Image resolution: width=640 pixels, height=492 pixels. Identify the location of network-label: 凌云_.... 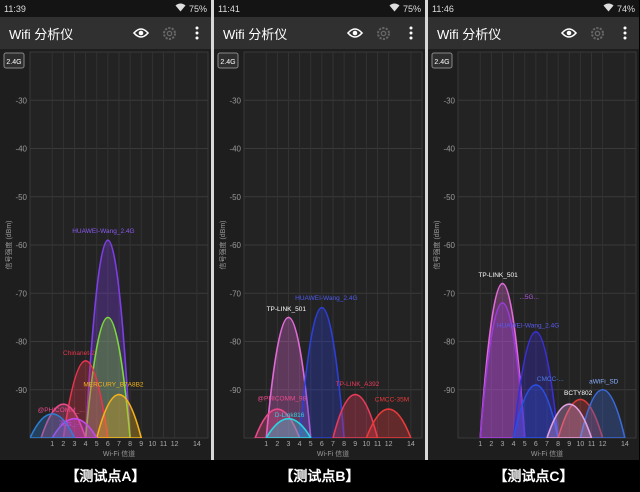
(70, 422).